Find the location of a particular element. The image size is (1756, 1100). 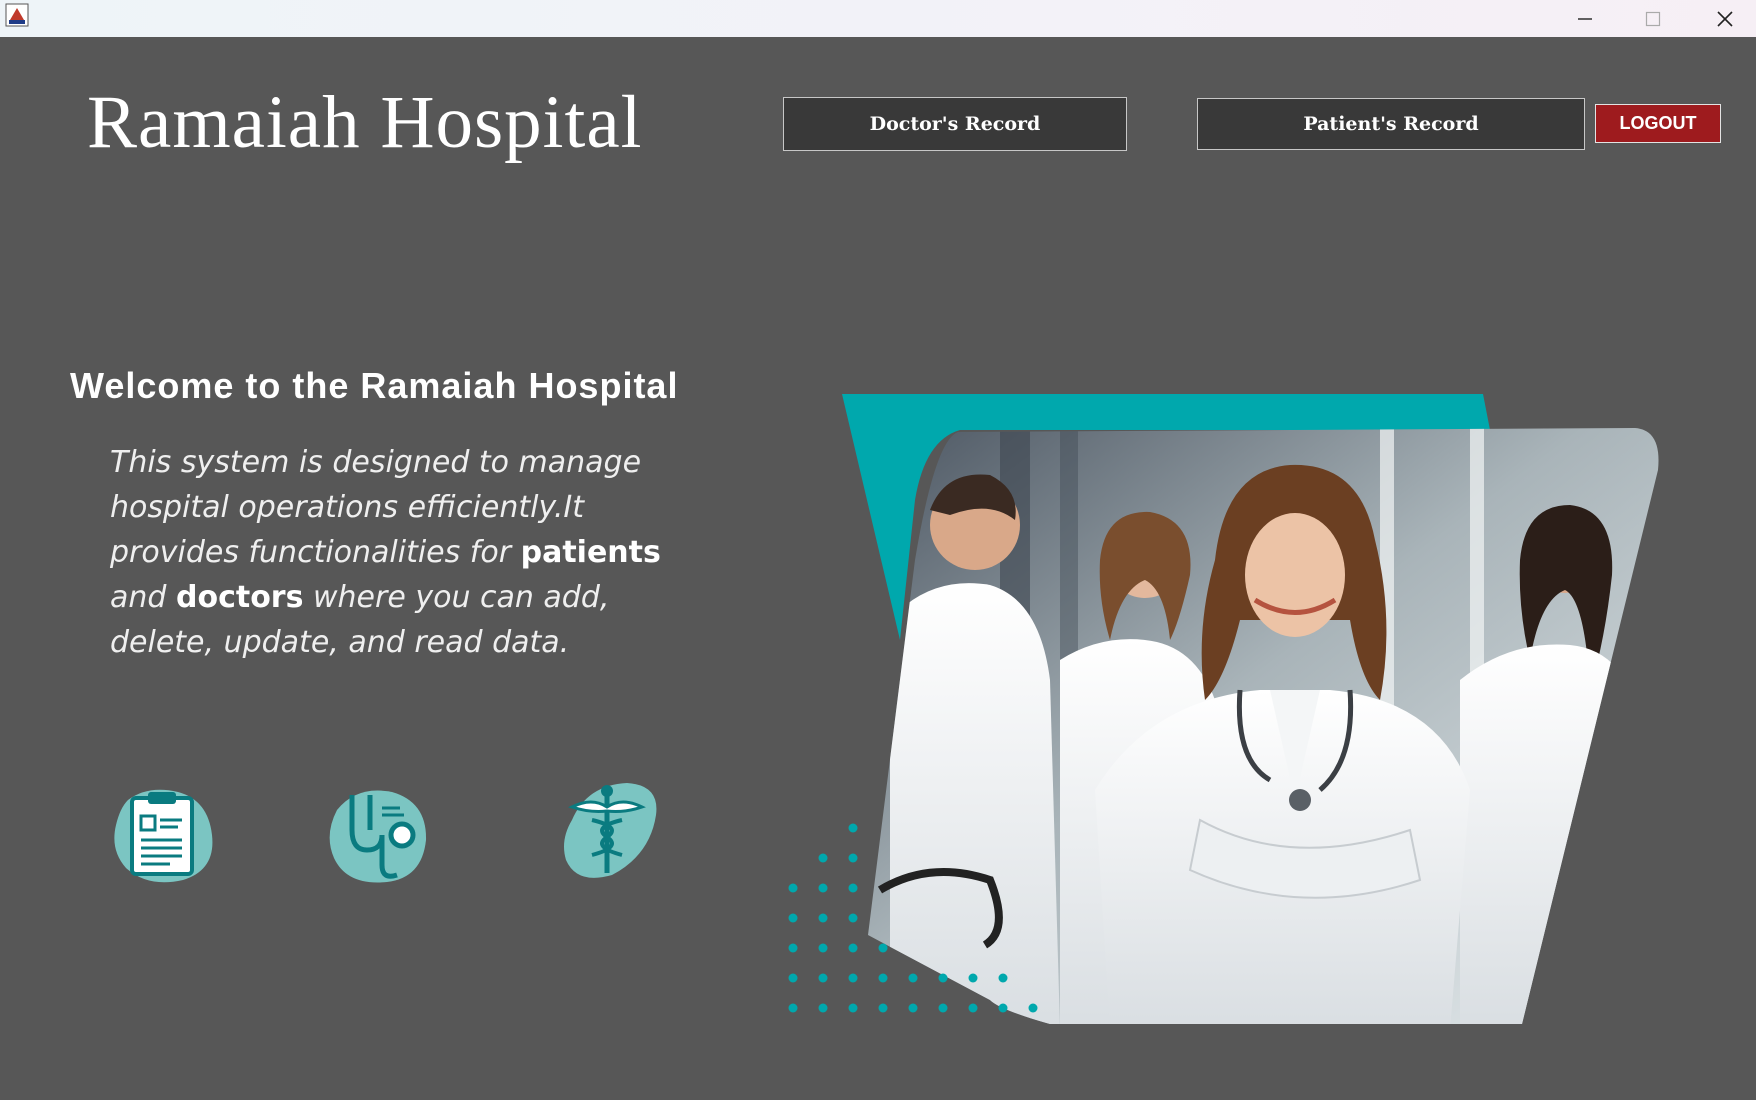

maximize-icon is located at coordinates (1653, 18).